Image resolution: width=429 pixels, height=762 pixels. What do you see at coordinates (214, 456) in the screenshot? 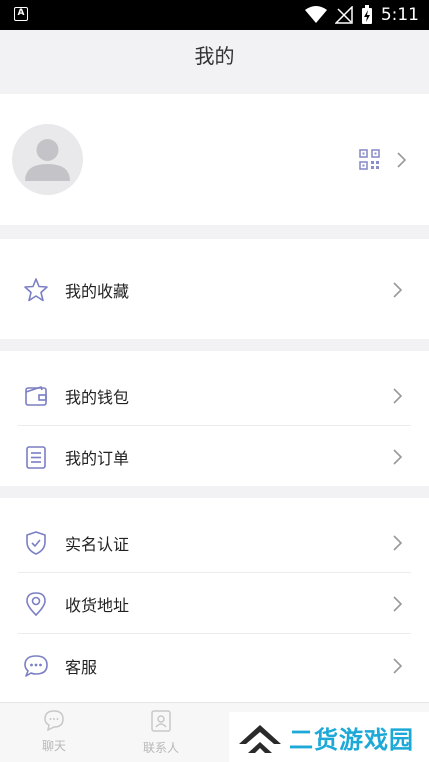
I see `menu-item-orders: 我的订单` at bounding box center [214, 456].